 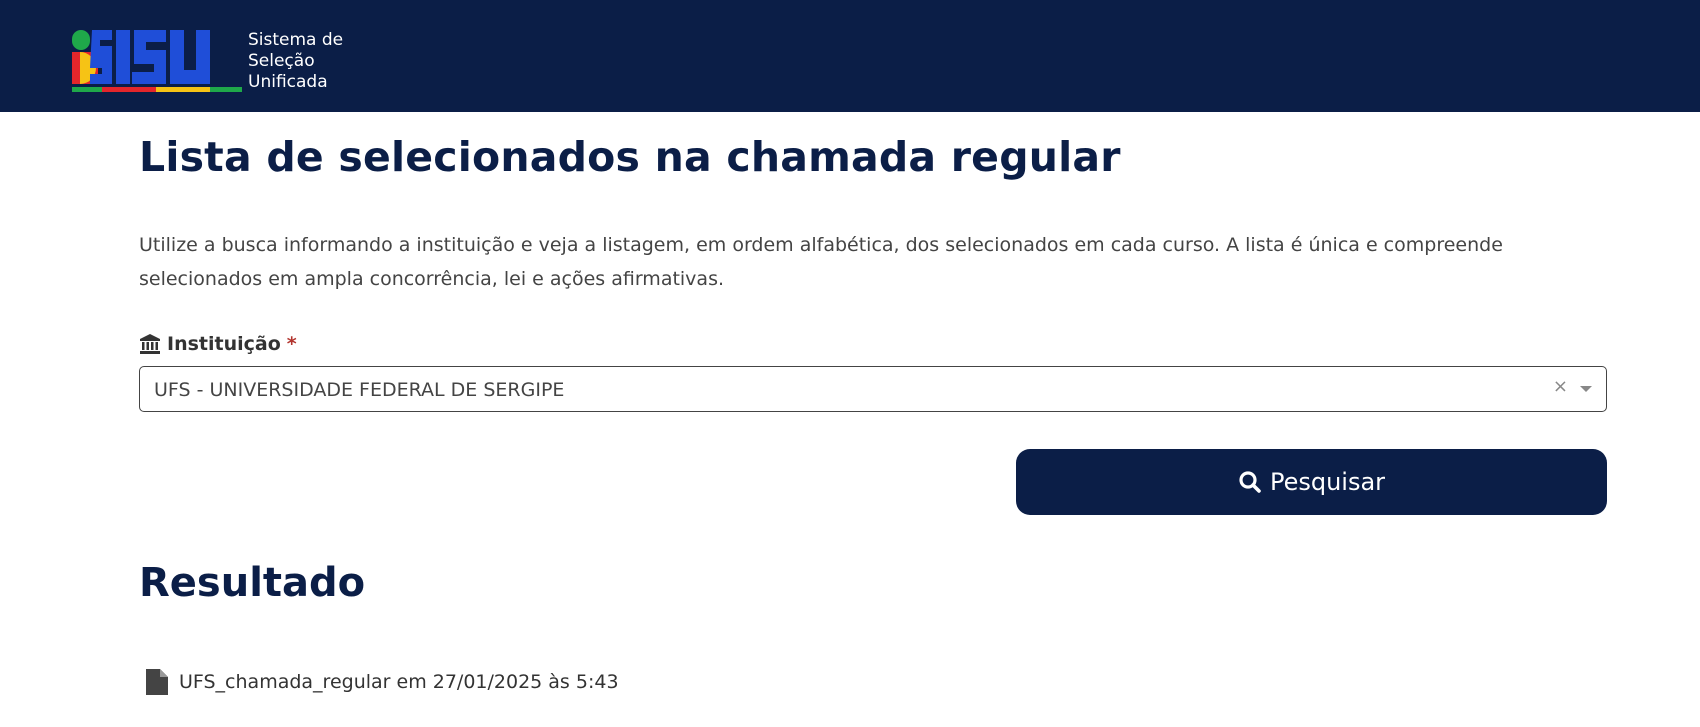 I want to click on institution-icon, so click(x=150, y=344).